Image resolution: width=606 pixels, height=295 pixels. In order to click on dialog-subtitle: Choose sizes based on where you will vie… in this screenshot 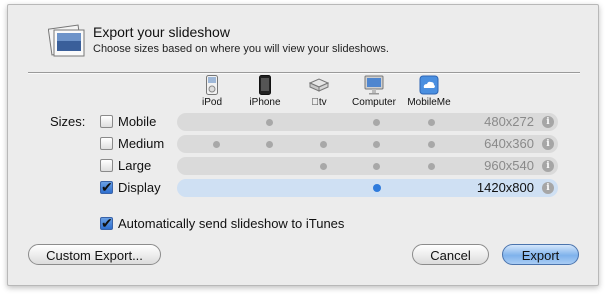, I will do `click(241, 49)`.